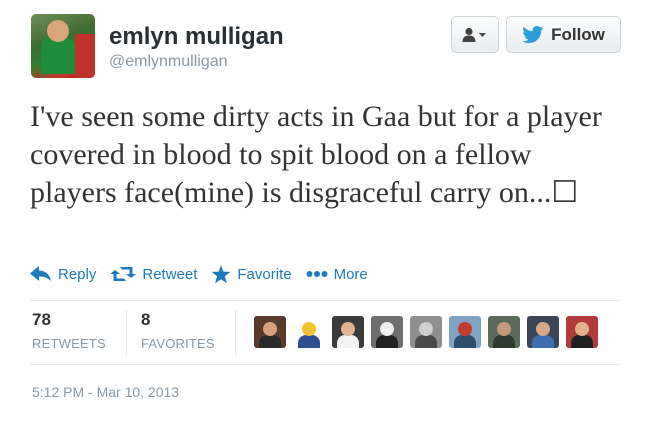  Describe the element at coordinates (69, 343) in the screenshot. I see `retweets-label: RETWEETS` at that location.